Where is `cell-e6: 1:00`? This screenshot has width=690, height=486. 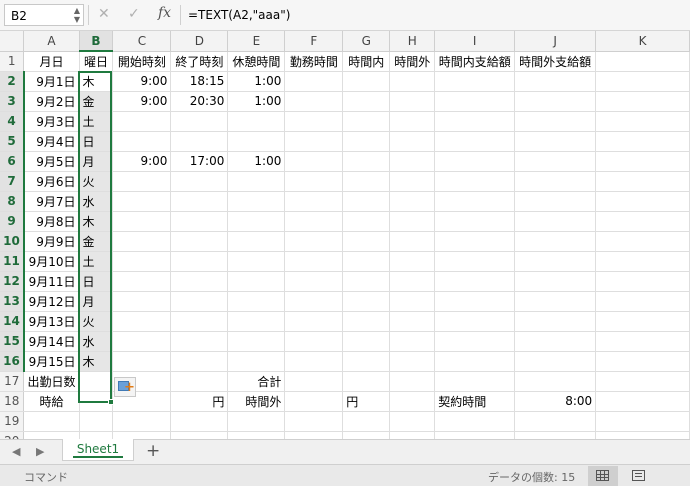 cell-e6: 1:00 is located at coordinates (256, 161).